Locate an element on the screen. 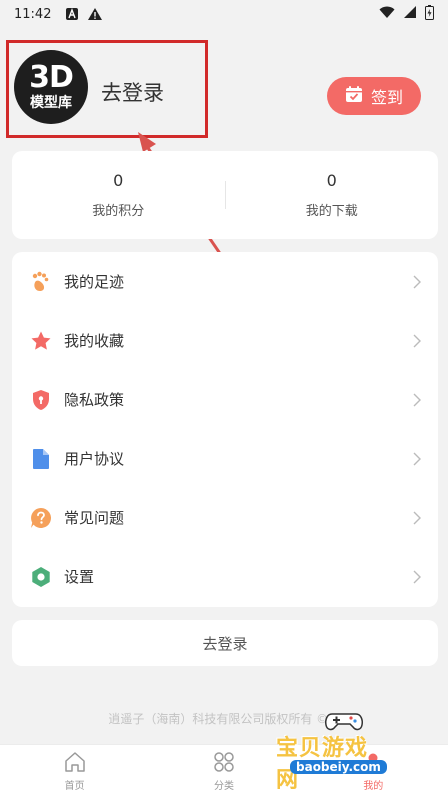 Image resolution: width=448 pixels, height=798 pixels. footprint-icon is located at coordinates (41, 282).